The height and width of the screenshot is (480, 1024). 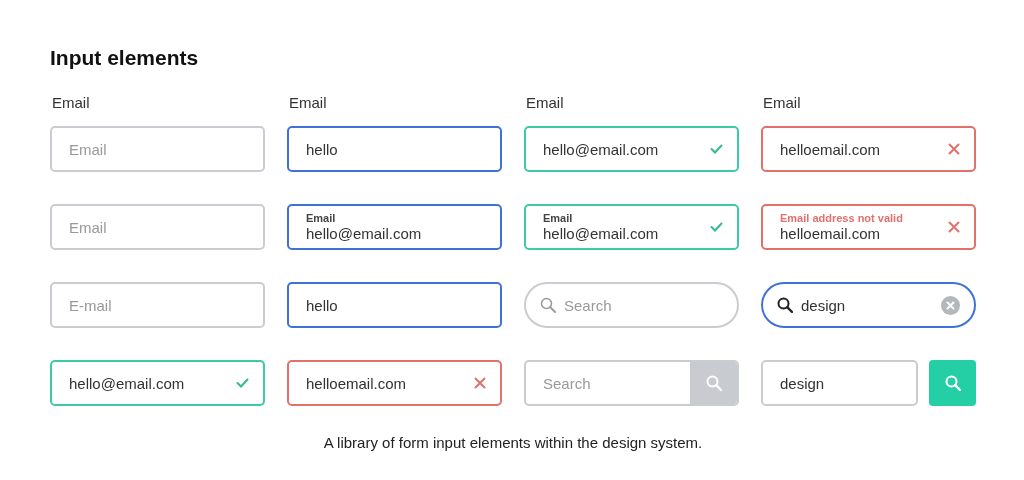 I want to click on email-input: E-mail, so click(x=159, y=305).